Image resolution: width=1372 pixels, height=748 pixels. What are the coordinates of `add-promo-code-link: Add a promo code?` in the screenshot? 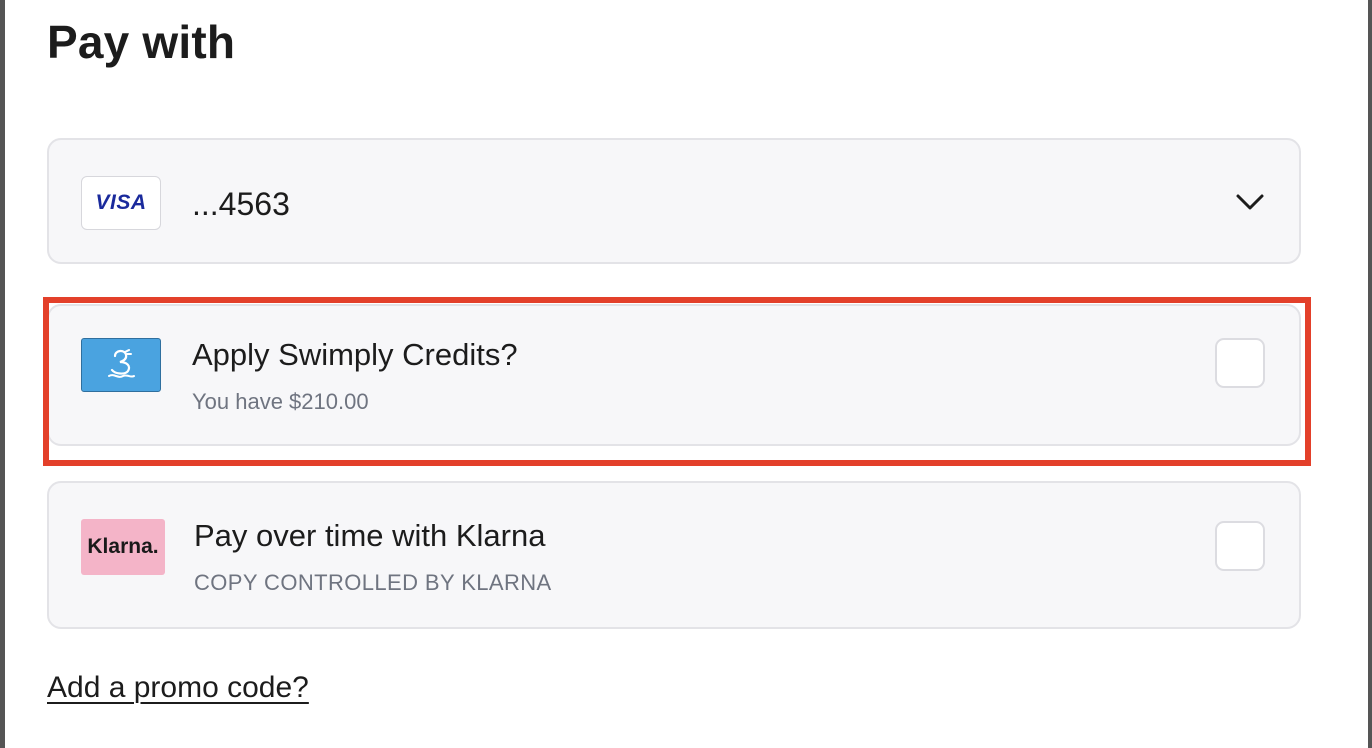 It's located at (178, 688).